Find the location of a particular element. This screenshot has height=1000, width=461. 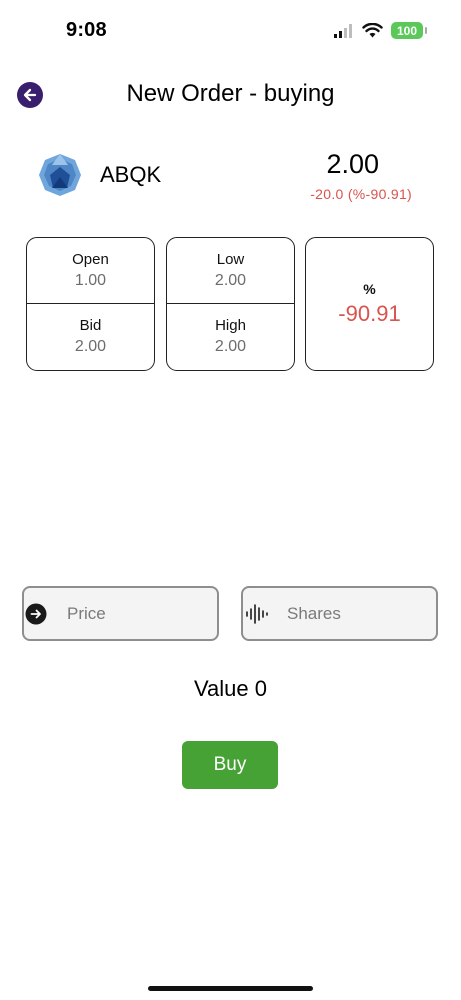

low-cell: Low 2.00 is located at coordinates (230, 271).